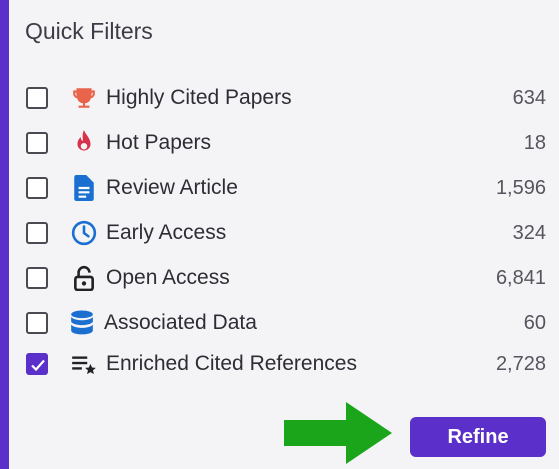 The width and height of the screenshot is (559, 469). What do you see at coordinates (284, 278) in the screenshot?
I see `filter-row-open-access: Open Access 6,841` at bounding box center [284, 278].